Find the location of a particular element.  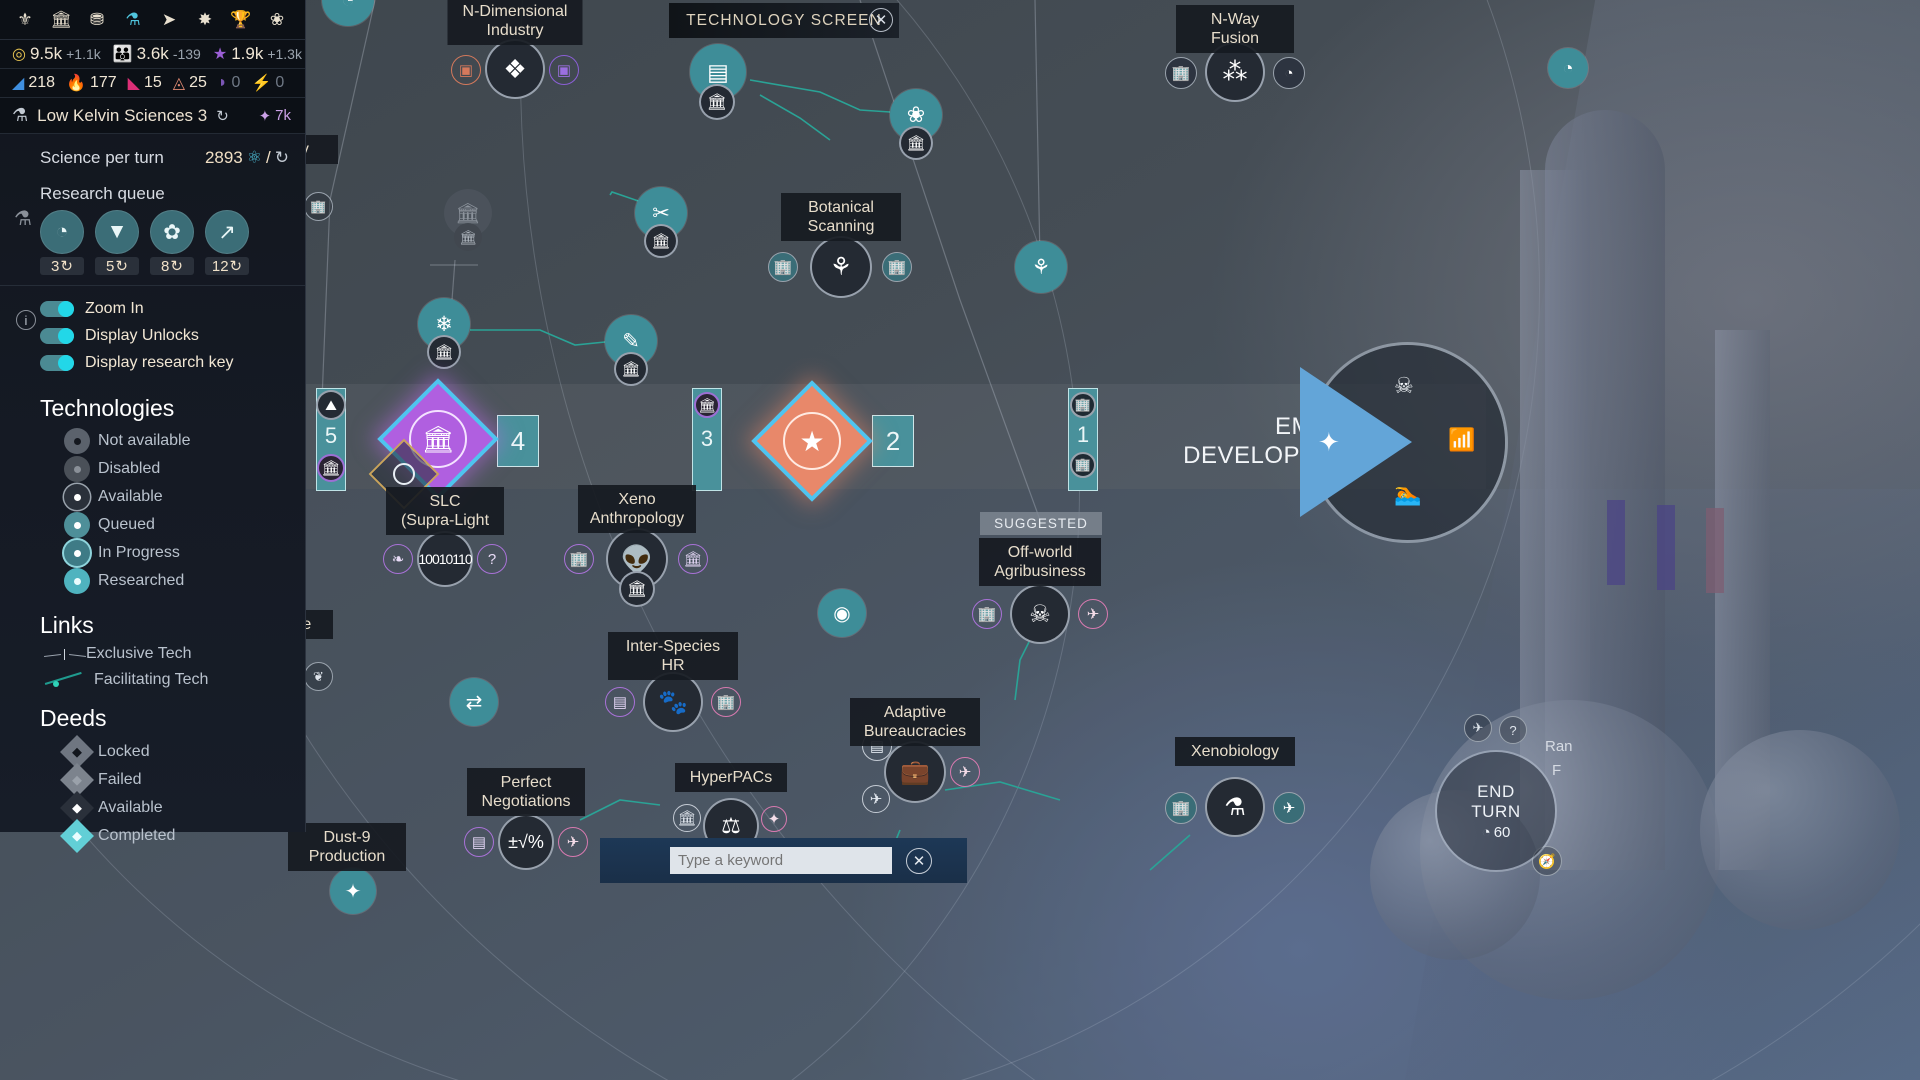

tech-label-xeno-anthropology: Xeno Anthropology is located at coordinates (637, 509).